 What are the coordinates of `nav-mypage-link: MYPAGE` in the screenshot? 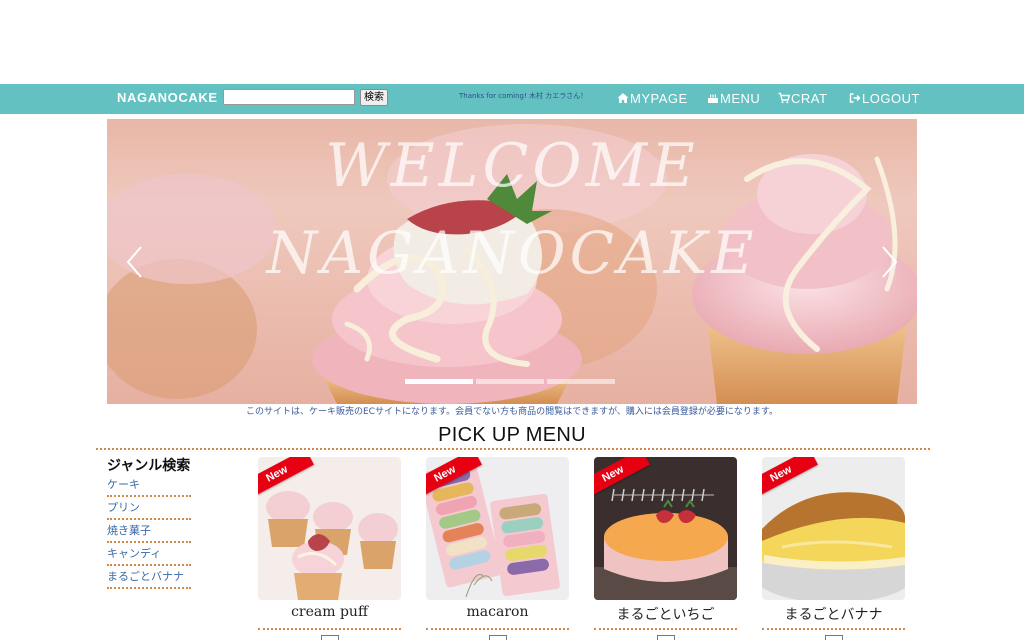 It's located at (652, 98).